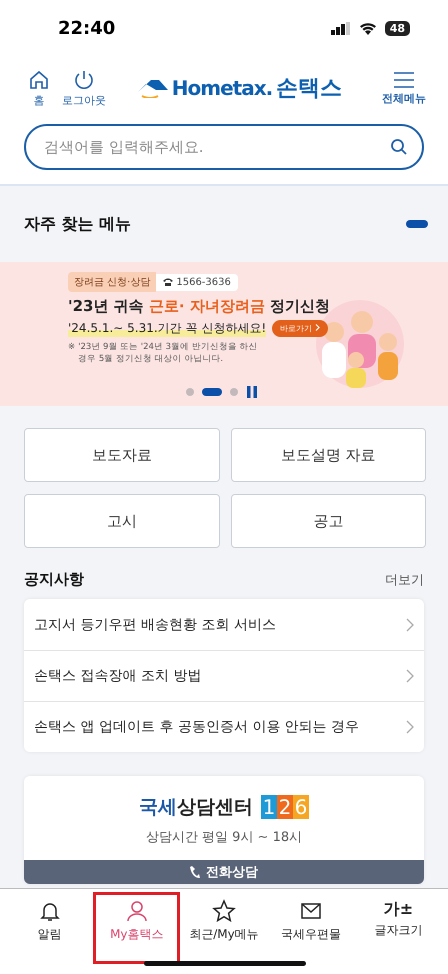 The width and height of the screenshot is (448, 974). Describe the element at coordinates (50, 928) in the screenshot. I see `nav-tab: 알림` at that location.